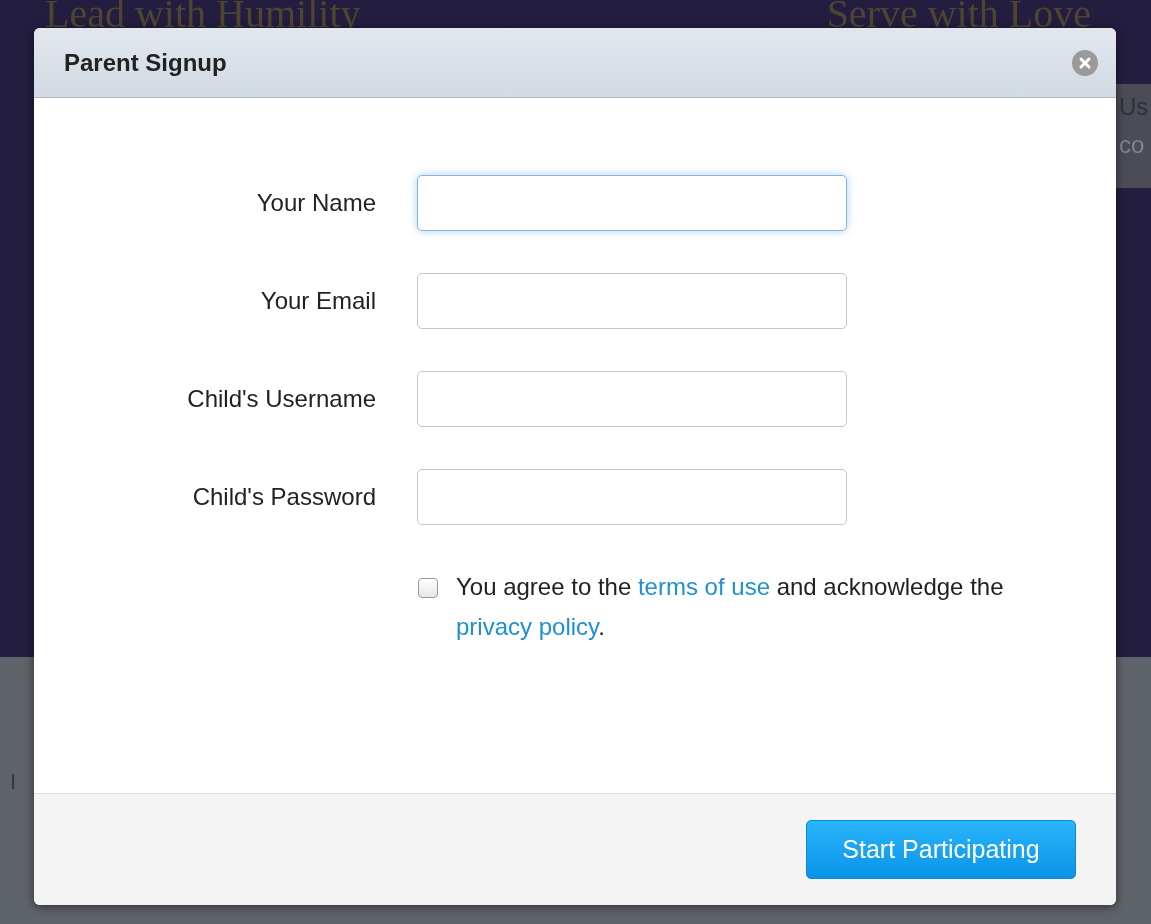 Image resolution: width=1151 pixels, height=924 pixels. Describe the element at coordinates (730, 607) in the screenshot. I see `agreement-text: You agree to the terms of use and acknowledge the privacy policy.` at that location.